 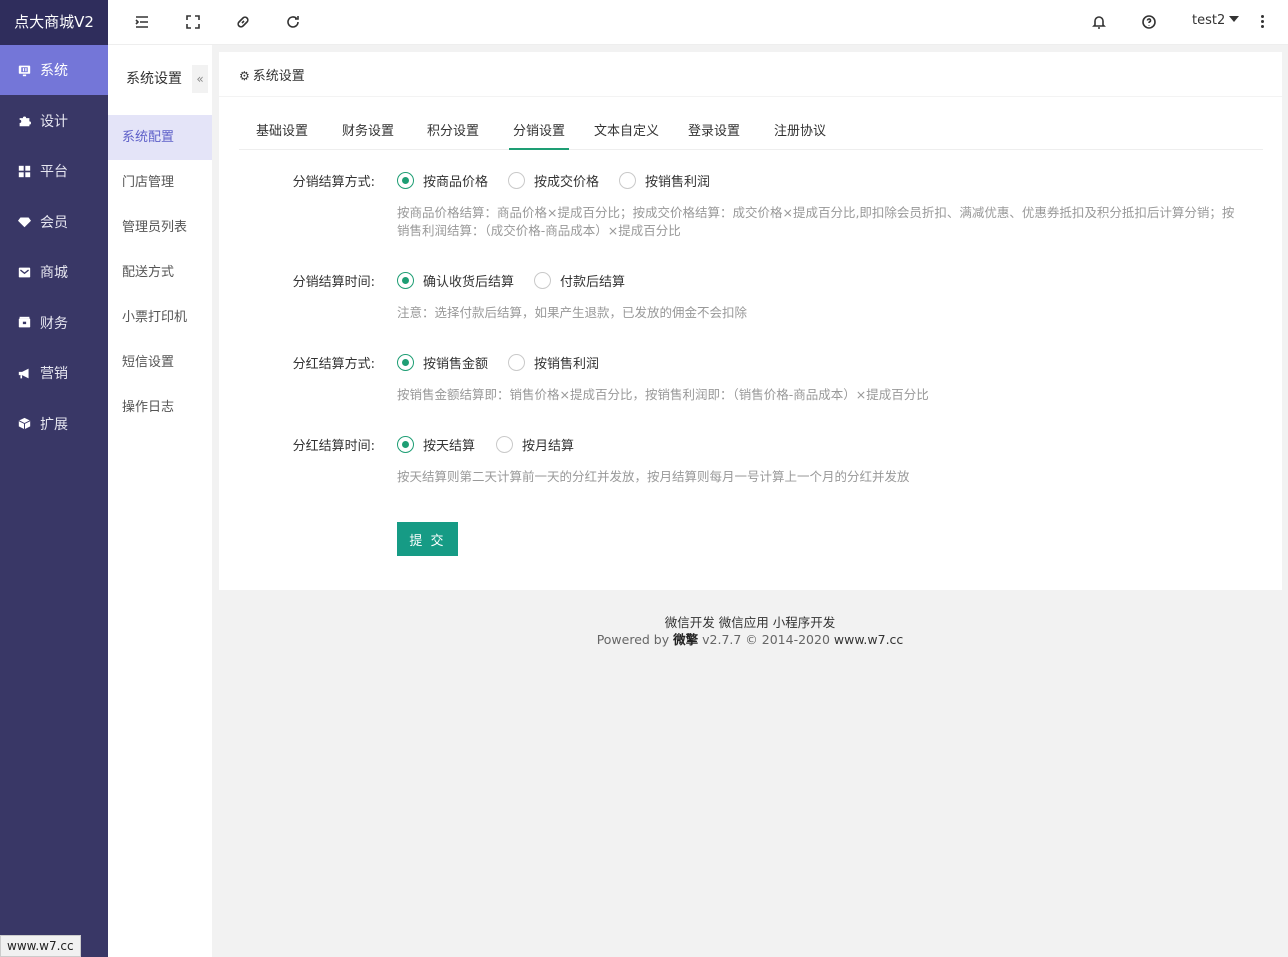 I want to click on nav-item-member: 会员, so click(x=54, y=222).